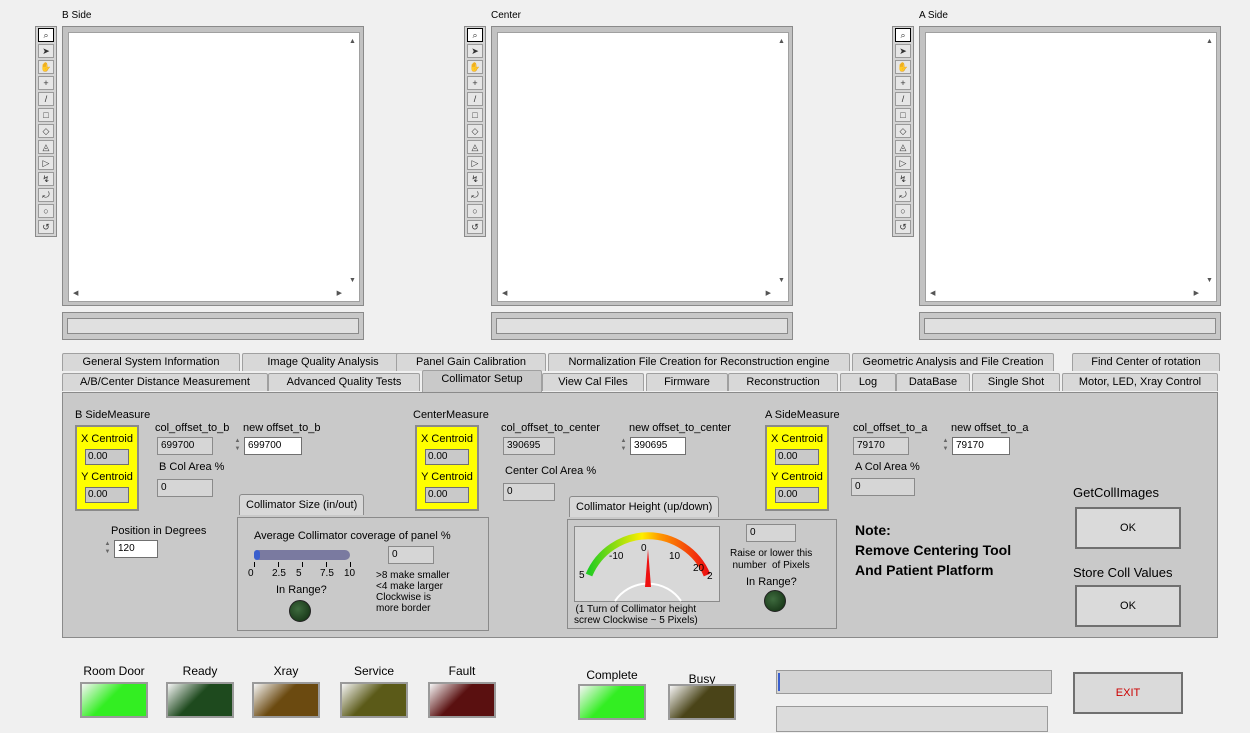  I want to click on image-panel-label: B Side, so click(77, 15).